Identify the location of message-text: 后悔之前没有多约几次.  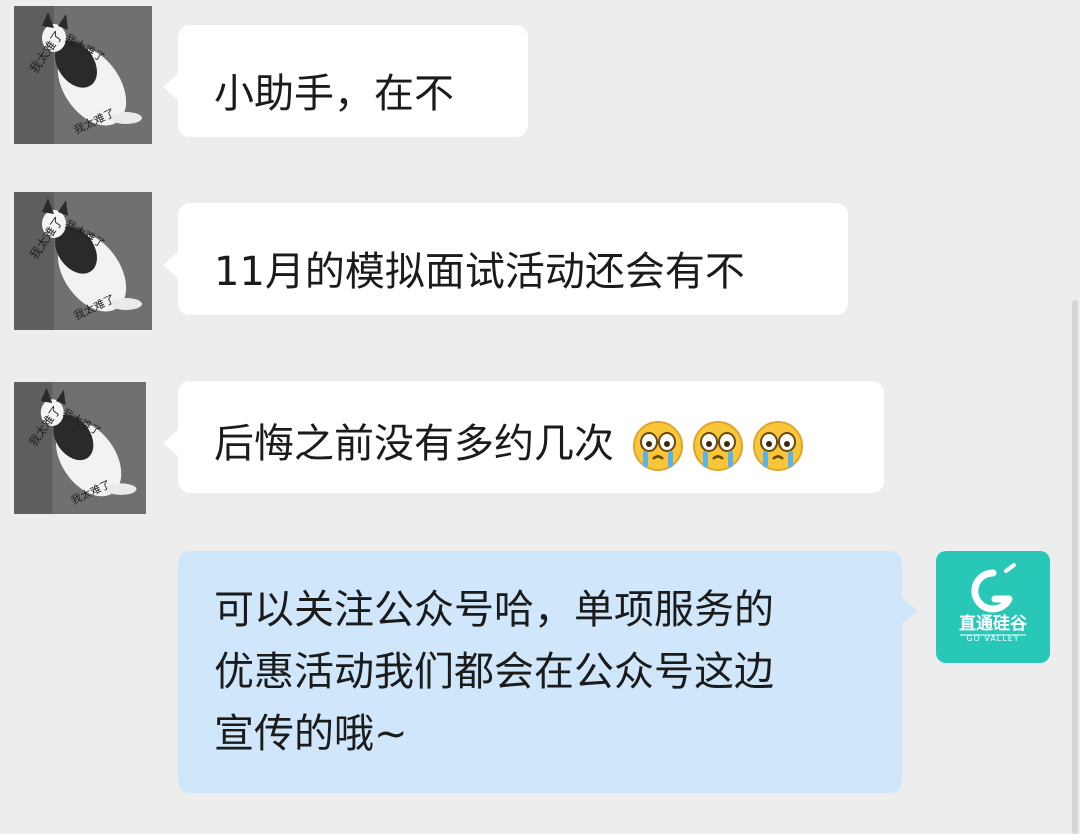
(414, 444).